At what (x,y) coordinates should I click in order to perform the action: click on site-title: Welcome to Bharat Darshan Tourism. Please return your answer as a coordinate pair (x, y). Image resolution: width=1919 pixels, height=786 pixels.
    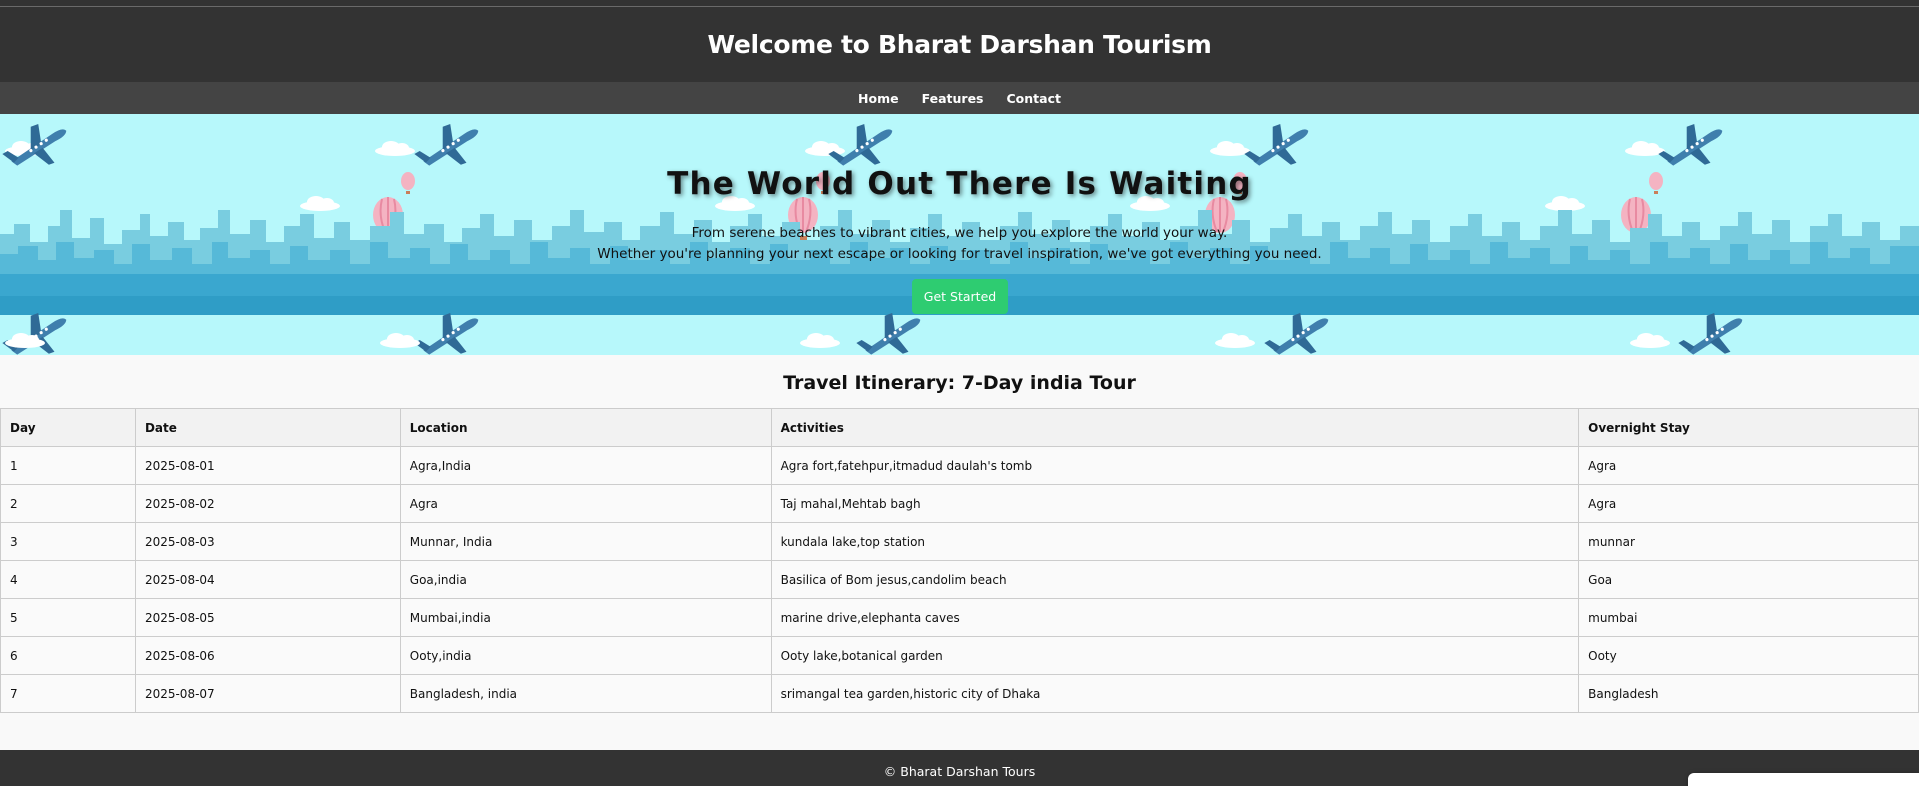
    Looking at the image, I should click on (959, 44).